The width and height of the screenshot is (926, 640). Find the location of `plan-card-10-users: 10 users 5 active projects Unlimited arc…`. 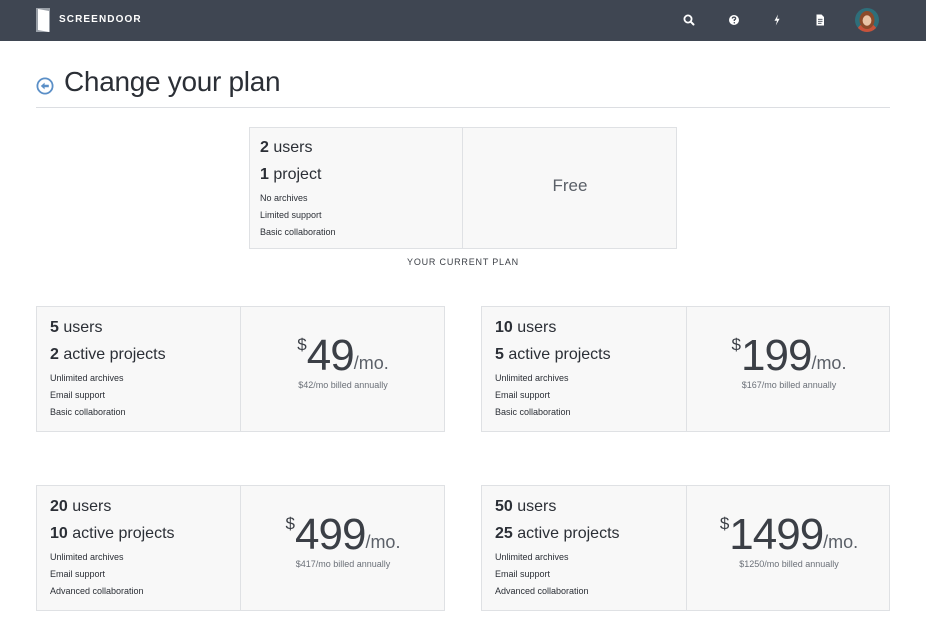

plan-card-10-users: 10 users 5 active projects Unlimited arc… is located at coordinates (685, 369).